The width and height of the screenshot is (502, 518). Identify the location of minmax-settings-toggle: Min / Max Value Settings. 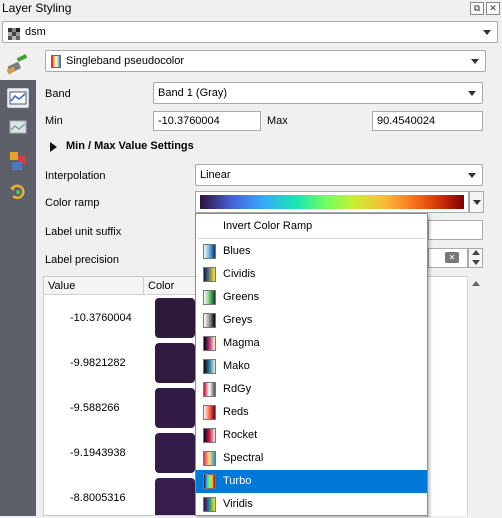
(270, 148).